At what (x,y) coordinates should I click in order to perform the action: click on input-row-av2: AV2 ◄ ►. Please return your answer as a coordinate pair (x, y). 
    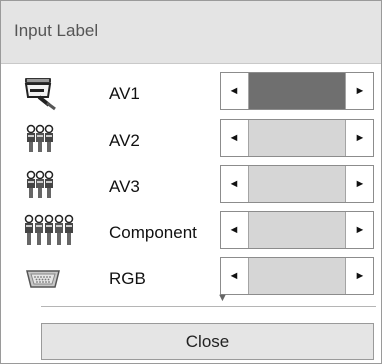
    Looking at the image, I should click on (191, 142).